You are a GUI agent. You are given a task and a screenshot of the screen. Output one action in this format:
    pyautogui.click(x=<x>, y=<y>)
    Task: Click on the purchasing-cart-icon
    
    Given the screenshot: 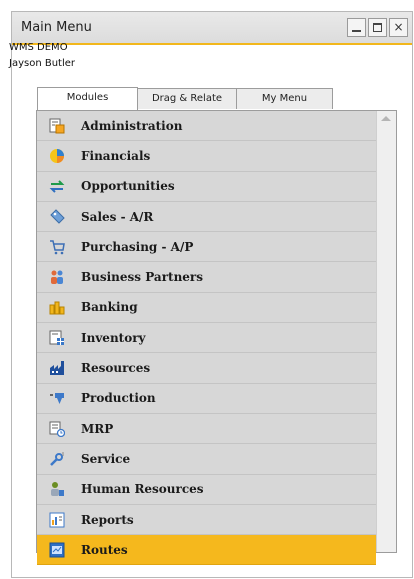 What is the action you would take?
    pyautogui.click(x=57, y=247)
    